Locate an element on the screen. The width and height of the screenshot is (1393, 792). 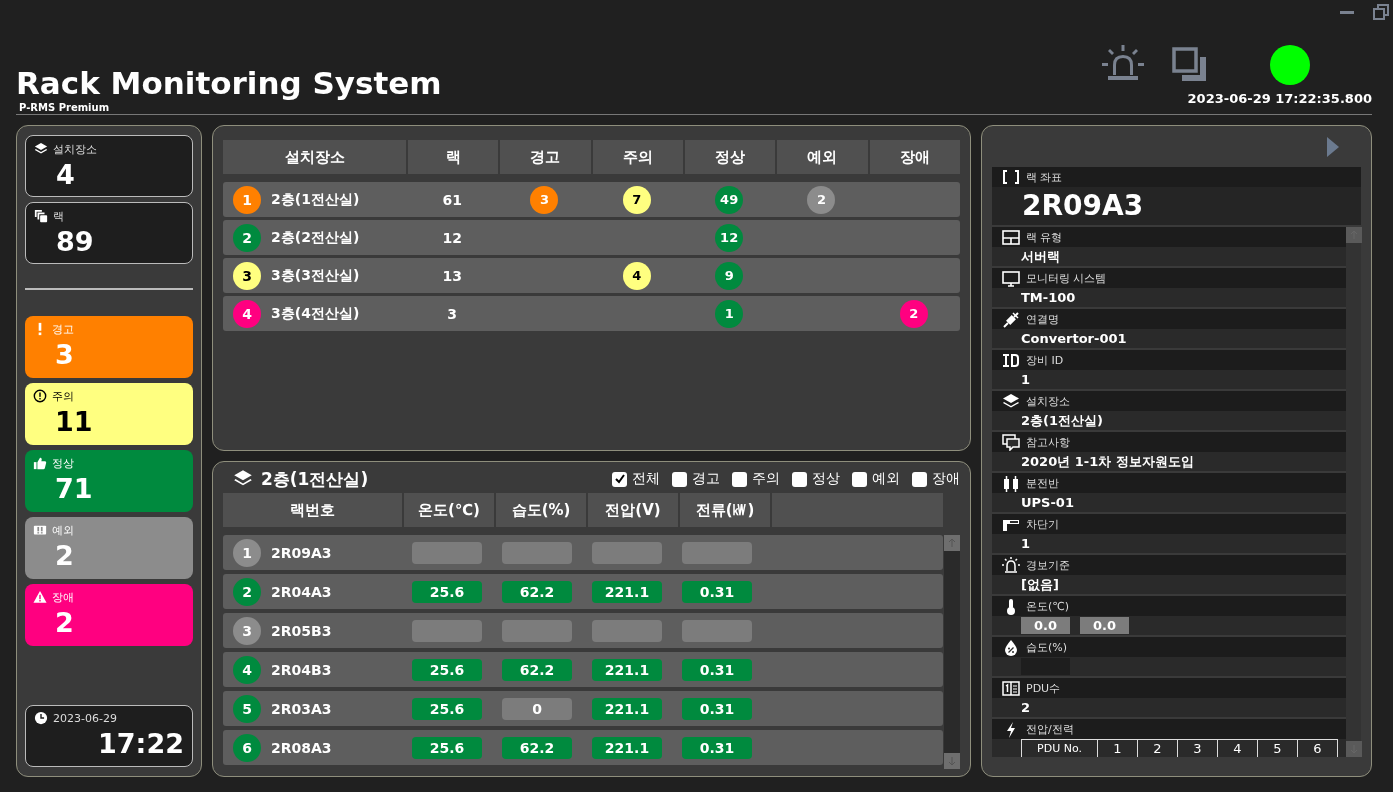
clock-date: 2023-06-29 is located at coordinates (85, 718).